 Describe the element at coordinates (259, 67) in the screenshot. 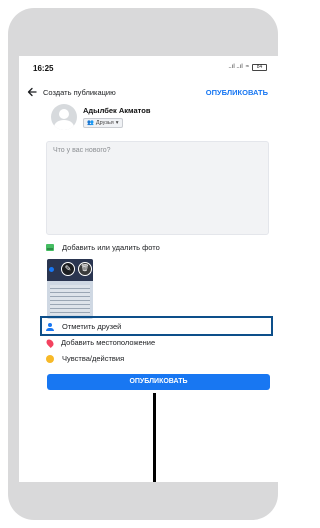

I see `battery-icon: 84` at that location.